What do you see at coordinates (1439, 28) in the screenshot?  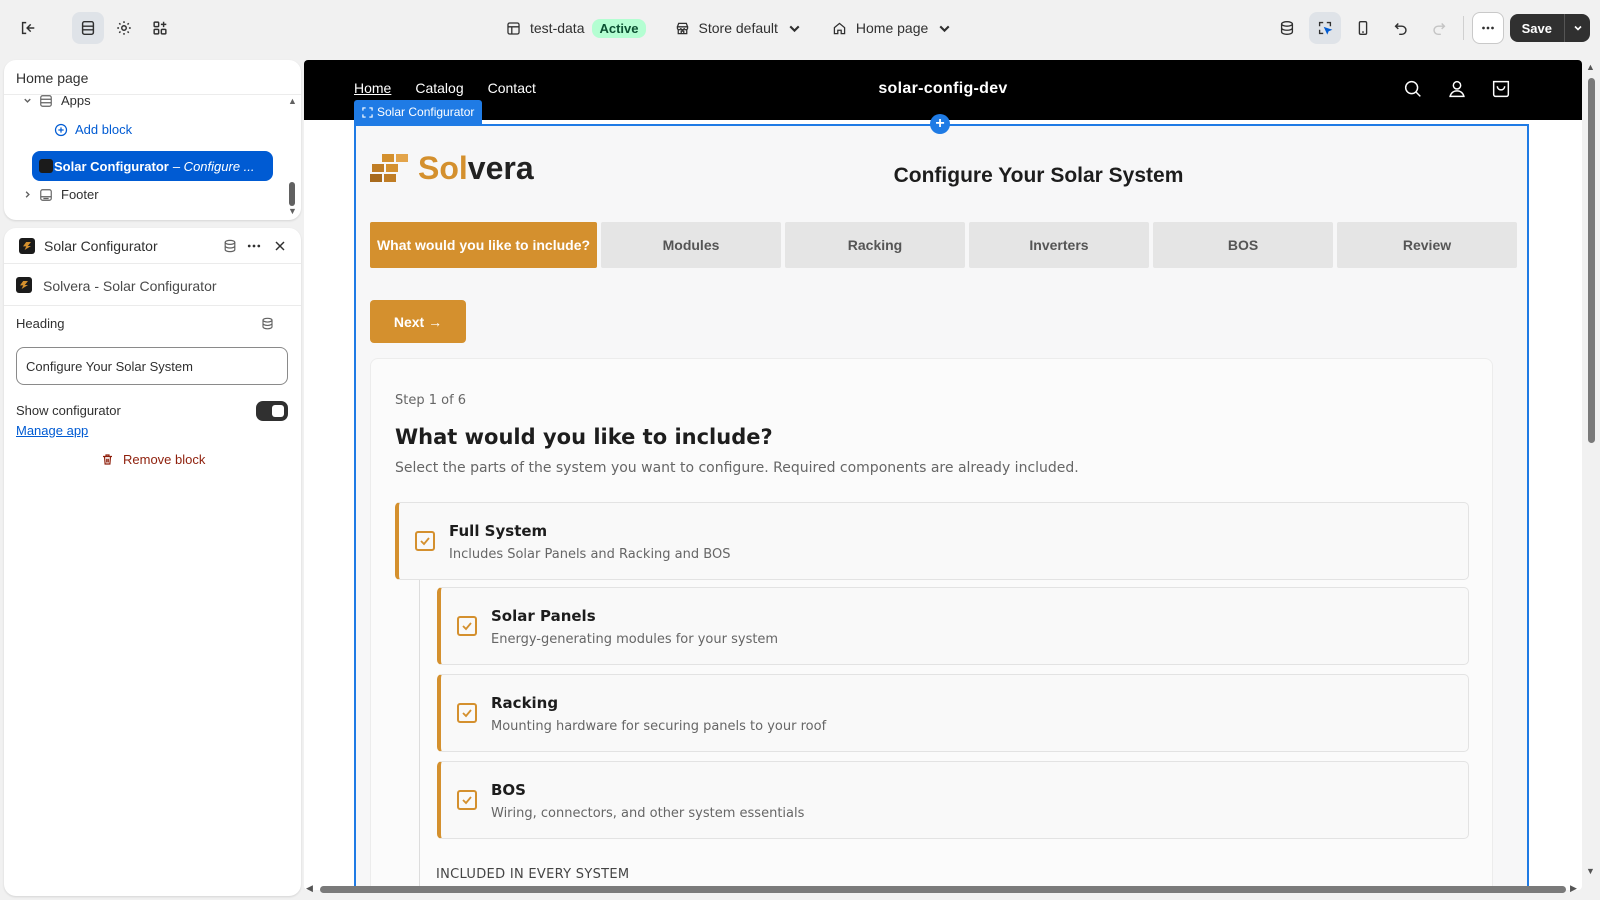 I see `redo-icon` at bounding box center [1439, 28].